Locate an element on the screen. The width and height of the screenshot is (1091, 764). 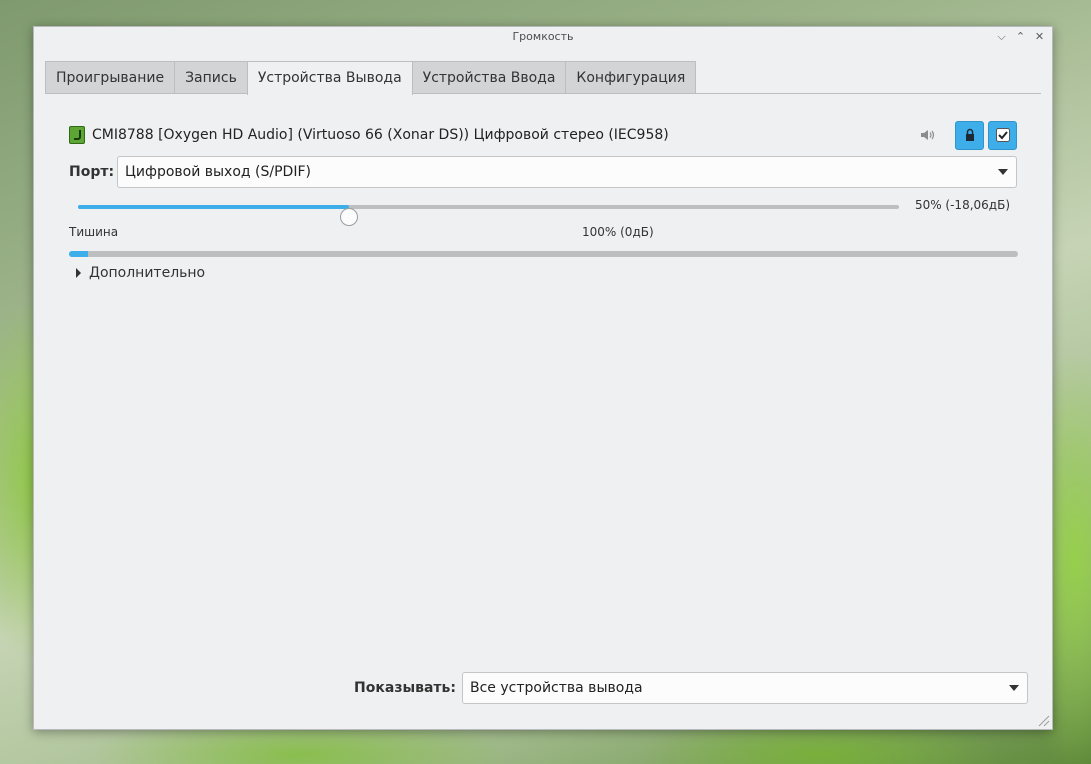
port-label: Порт: is located at coordinates (92, 172).